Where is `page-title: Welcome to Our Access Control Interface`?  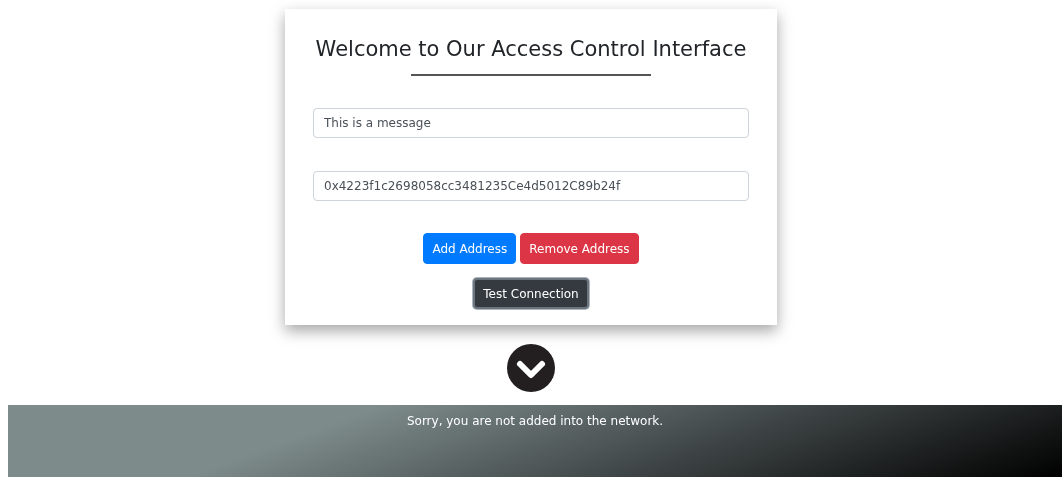 page-title: Welcome to Our Access Control Interface is located at coordinates (531, 49).